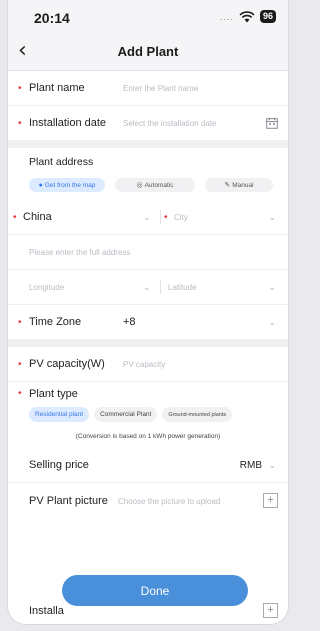 The width and height of the screenshot is (320, 631). What do you see at coordinates (159, 185) in the screenshot?
I see `mode-automatic-label: Automatic` at bounding box center [159, 185].